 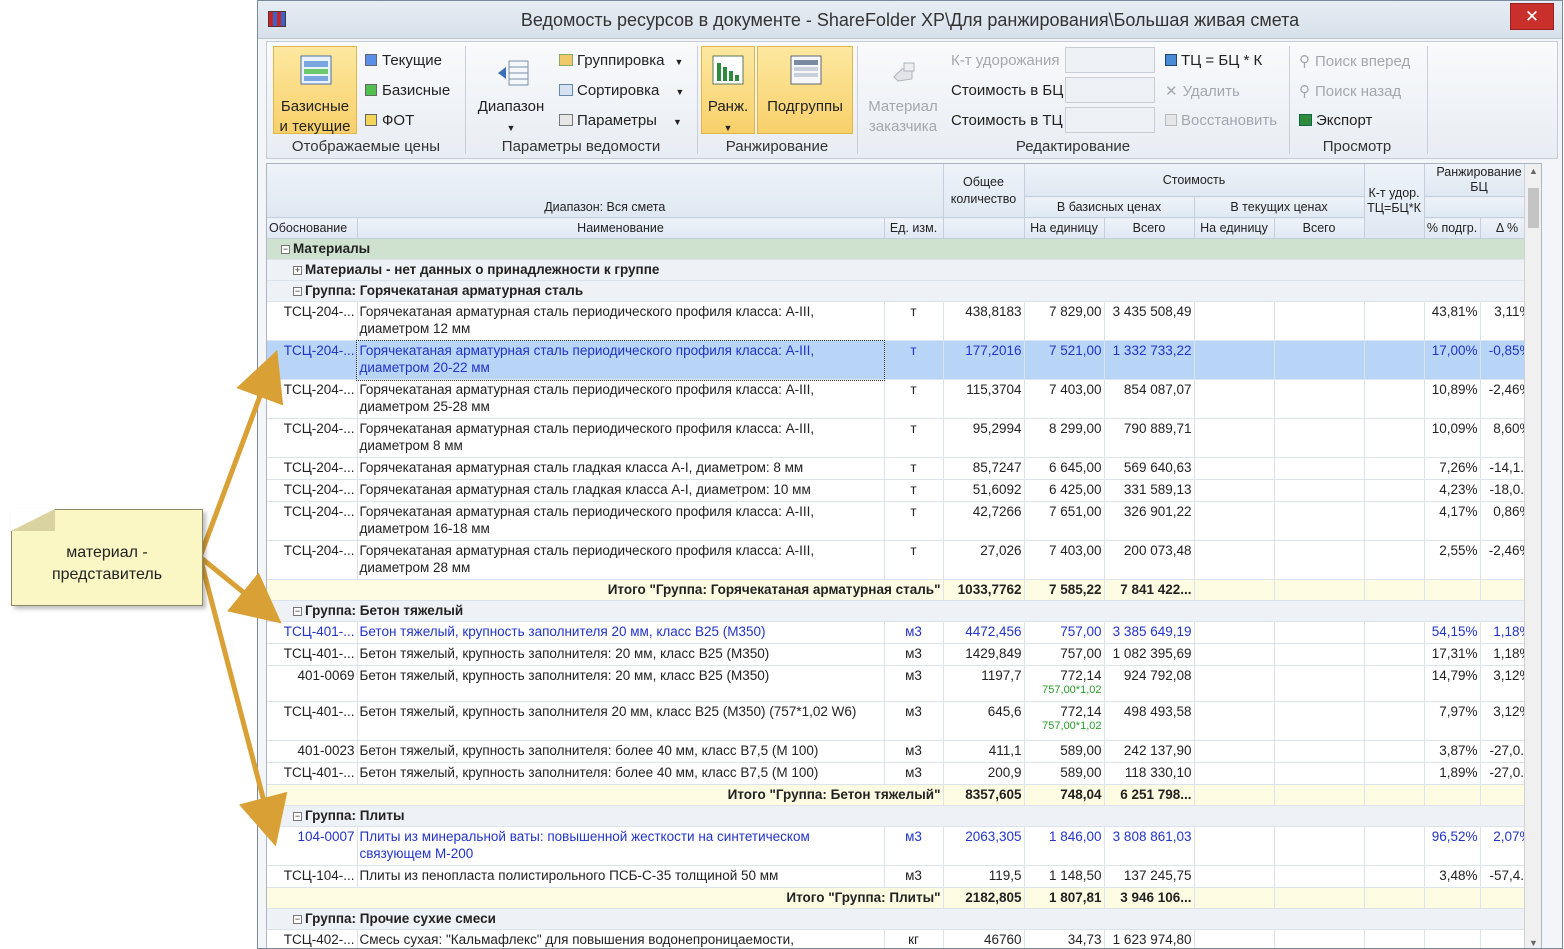 I want to click on arrow-to-steel, so click(x=240, y=453).